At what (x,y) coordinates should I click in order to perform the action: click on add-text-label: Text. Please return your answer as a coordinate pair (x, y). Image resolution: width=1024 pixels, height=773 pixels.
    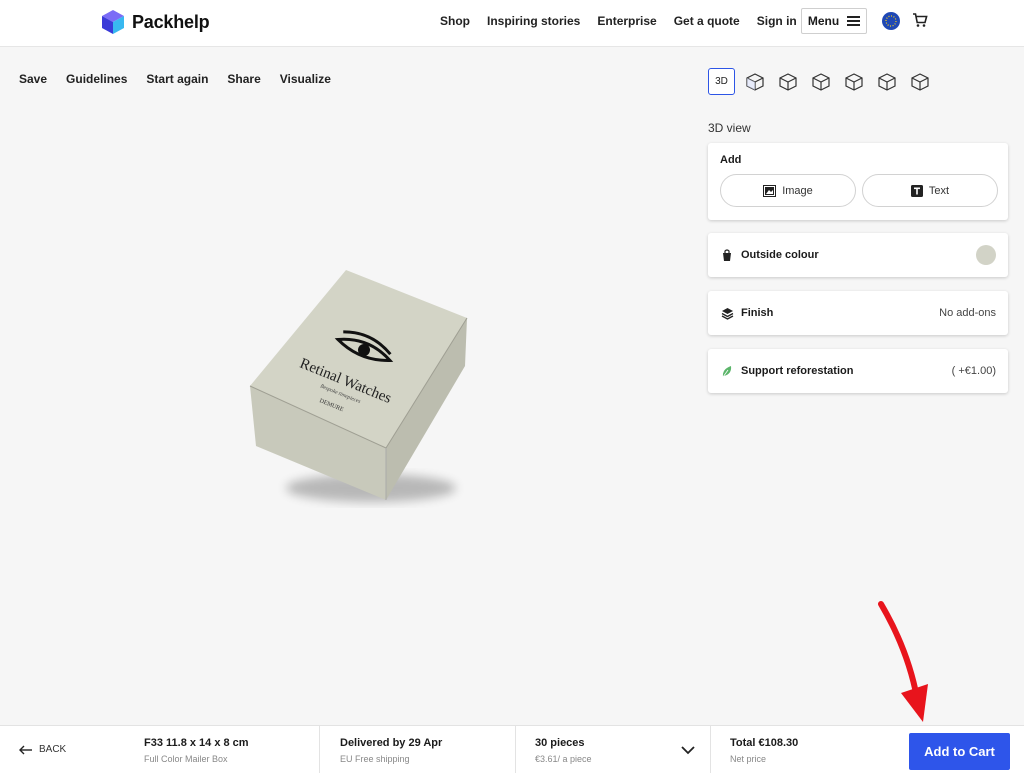
    Looking at the image, I should click on (939, 190).